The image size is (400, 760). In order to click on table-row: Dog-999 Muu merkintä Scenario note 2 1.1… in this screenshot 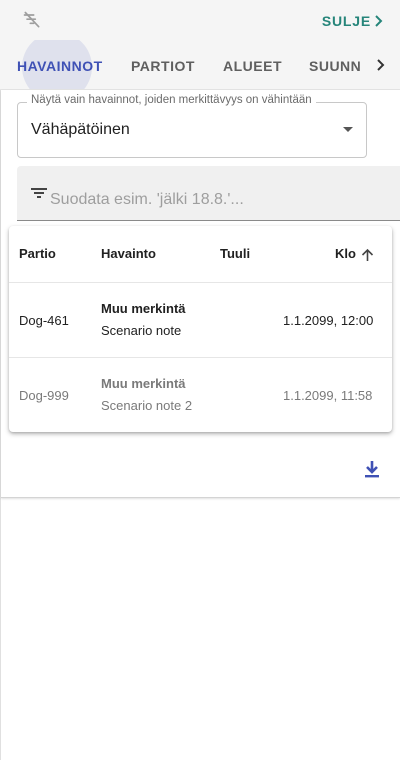, I will do `click(200, 395)`.